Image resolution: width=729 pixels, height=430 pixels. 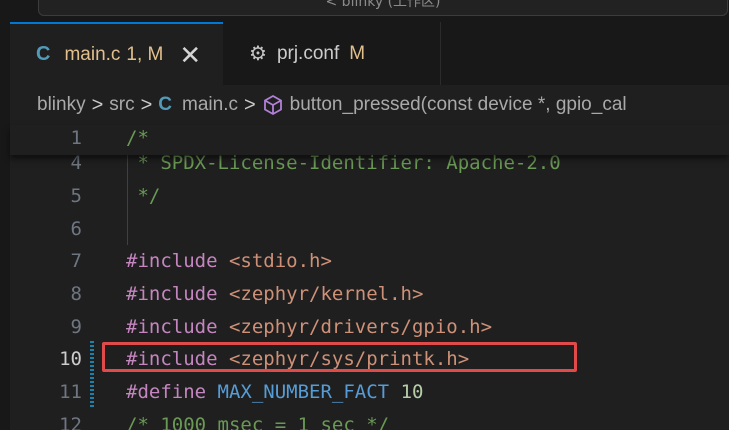 I want to click on tab-main-c: C main.c 1, M ✕, so click(x=116, y=53).